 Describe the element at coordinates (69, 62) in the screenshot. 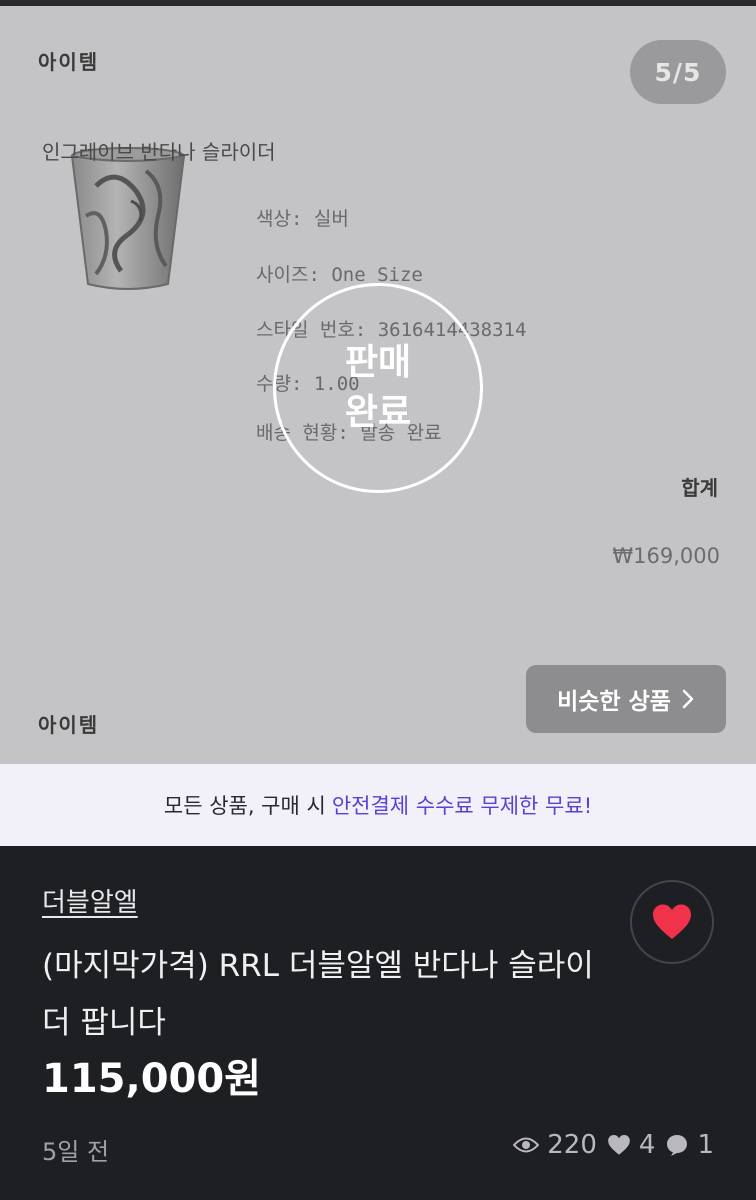

I see `image-label-top: 아이템` at that location.